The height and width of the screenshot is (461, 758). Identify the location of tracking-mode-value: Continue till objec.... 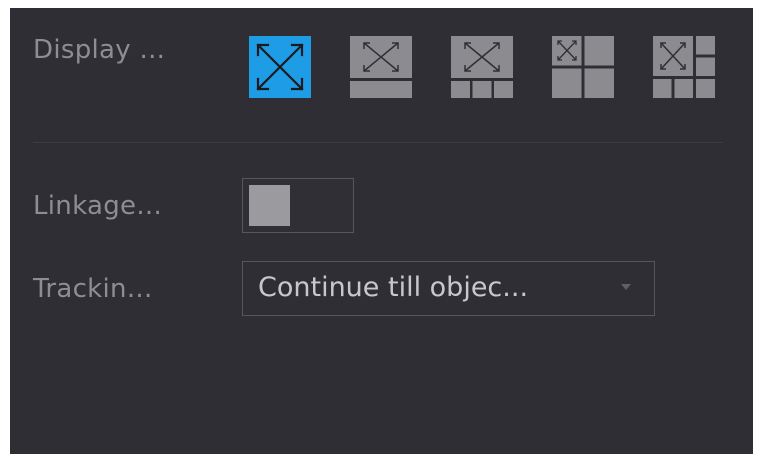
(393, 287).